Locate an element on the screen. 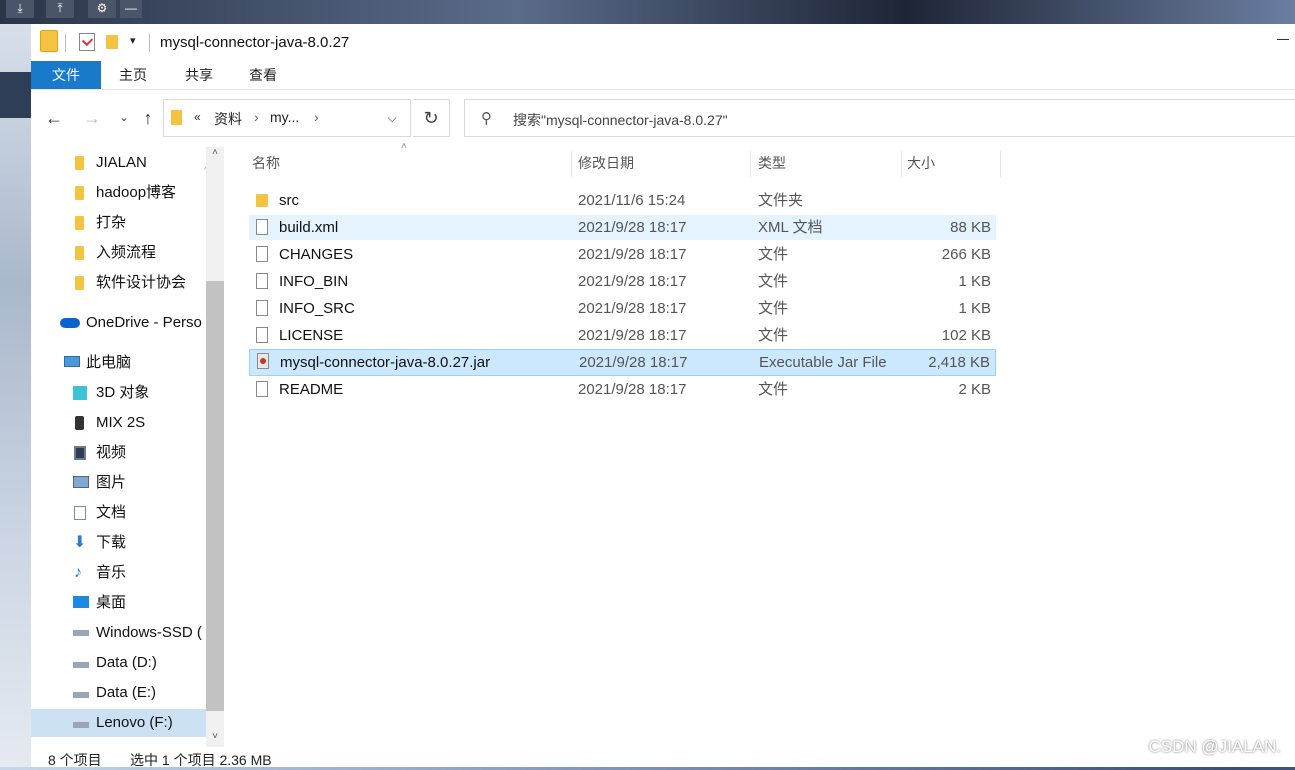 The height and width of the screenshot is (770, 1295). scroll-up-arrow: ˄ is located at coordinates (215, 155).